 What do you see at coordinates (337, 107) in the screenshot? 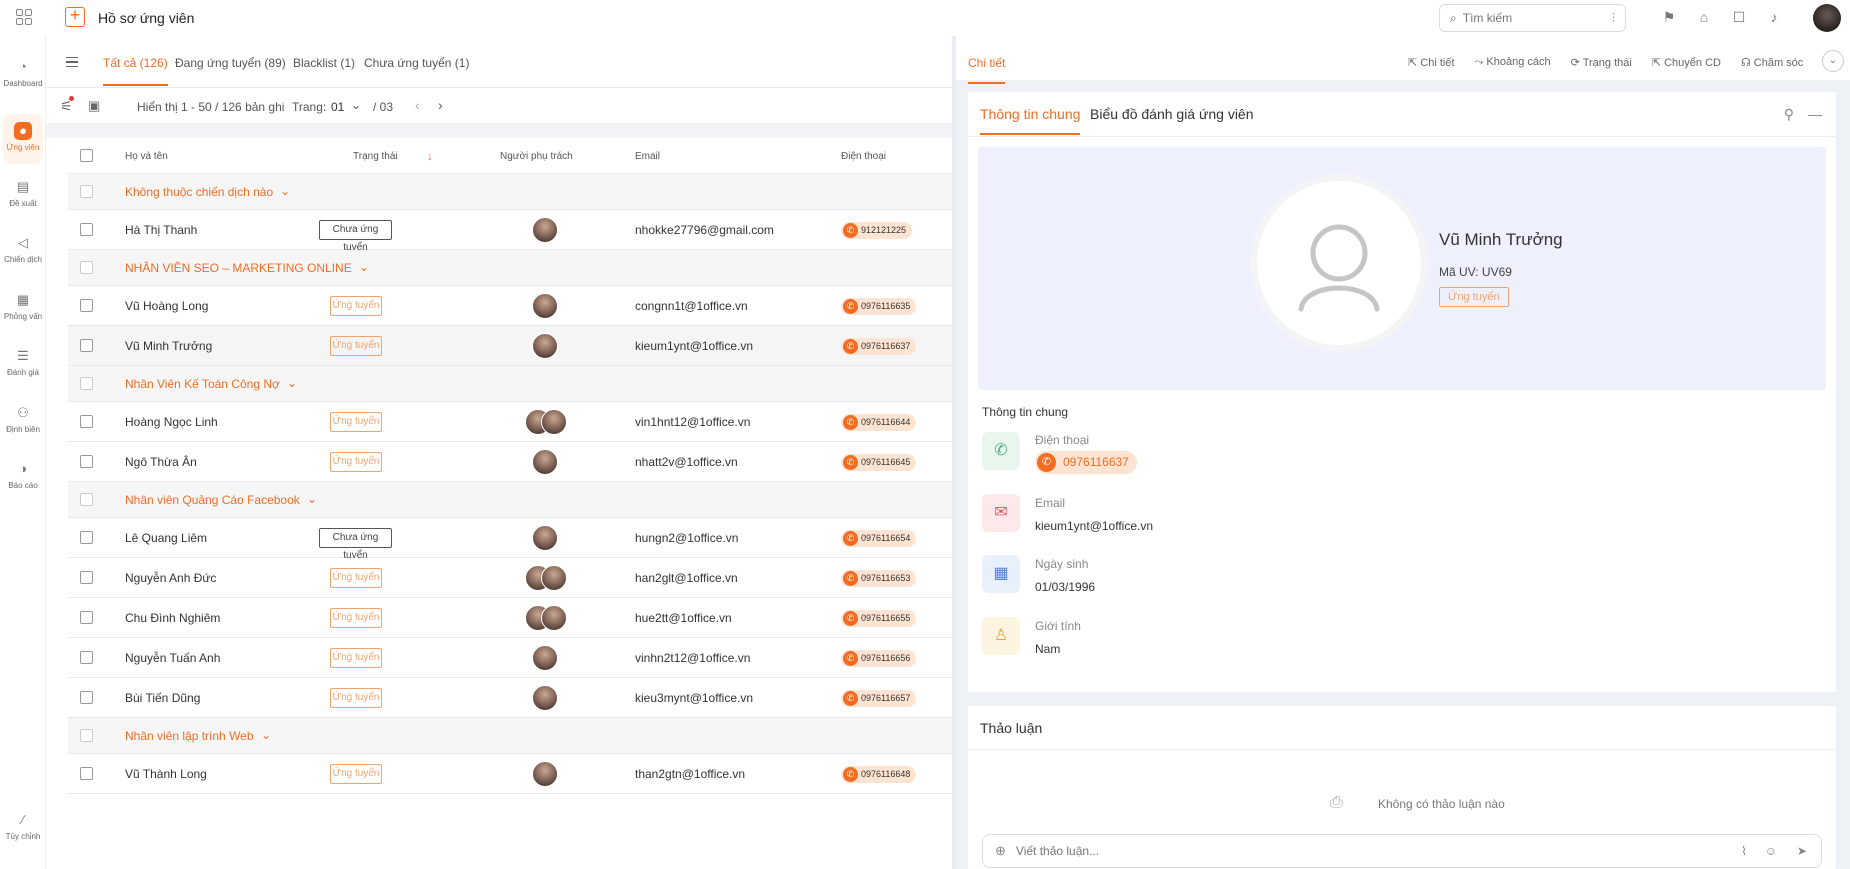
I see `page-select: 01` at bounding box center [337, 107].